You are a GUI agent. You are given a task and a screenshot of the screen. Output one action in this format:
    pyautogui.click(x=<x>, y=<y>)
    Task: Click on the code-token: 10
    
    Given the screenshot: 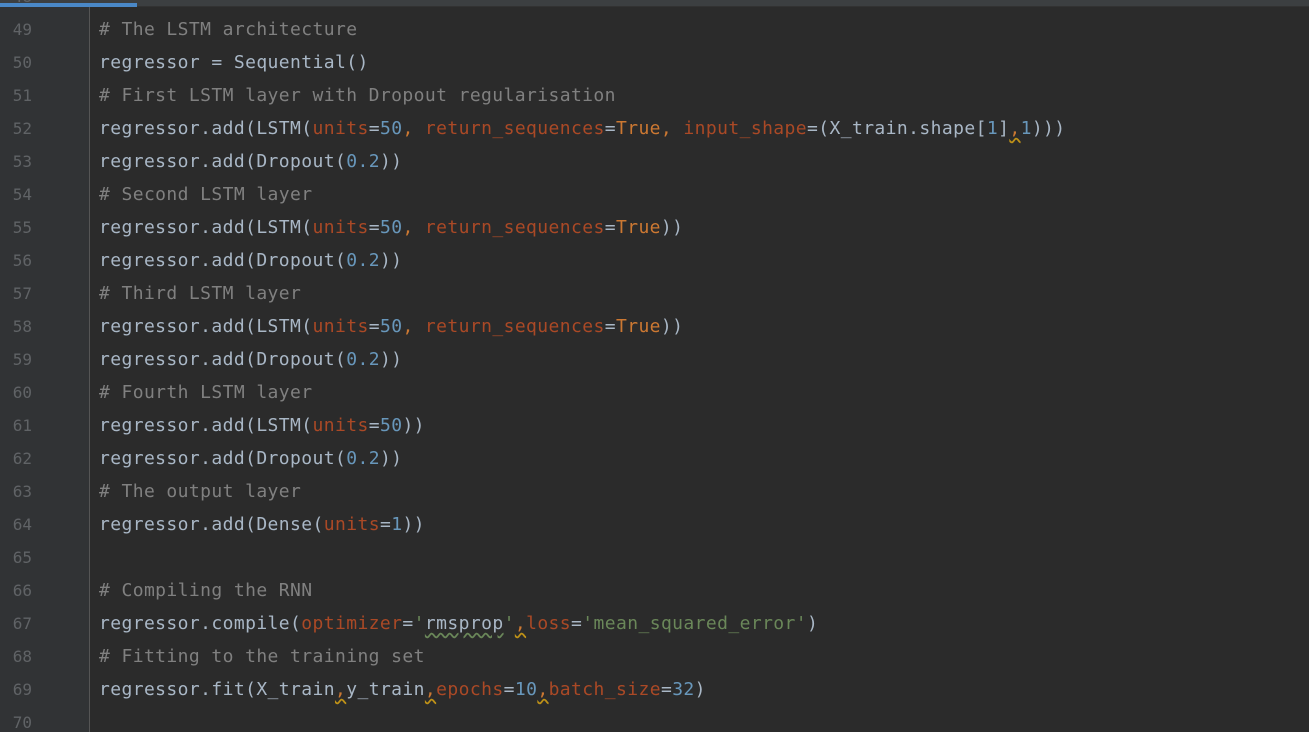 What is the action you would take?
    pyautogui.click(x=526, y=689)
    